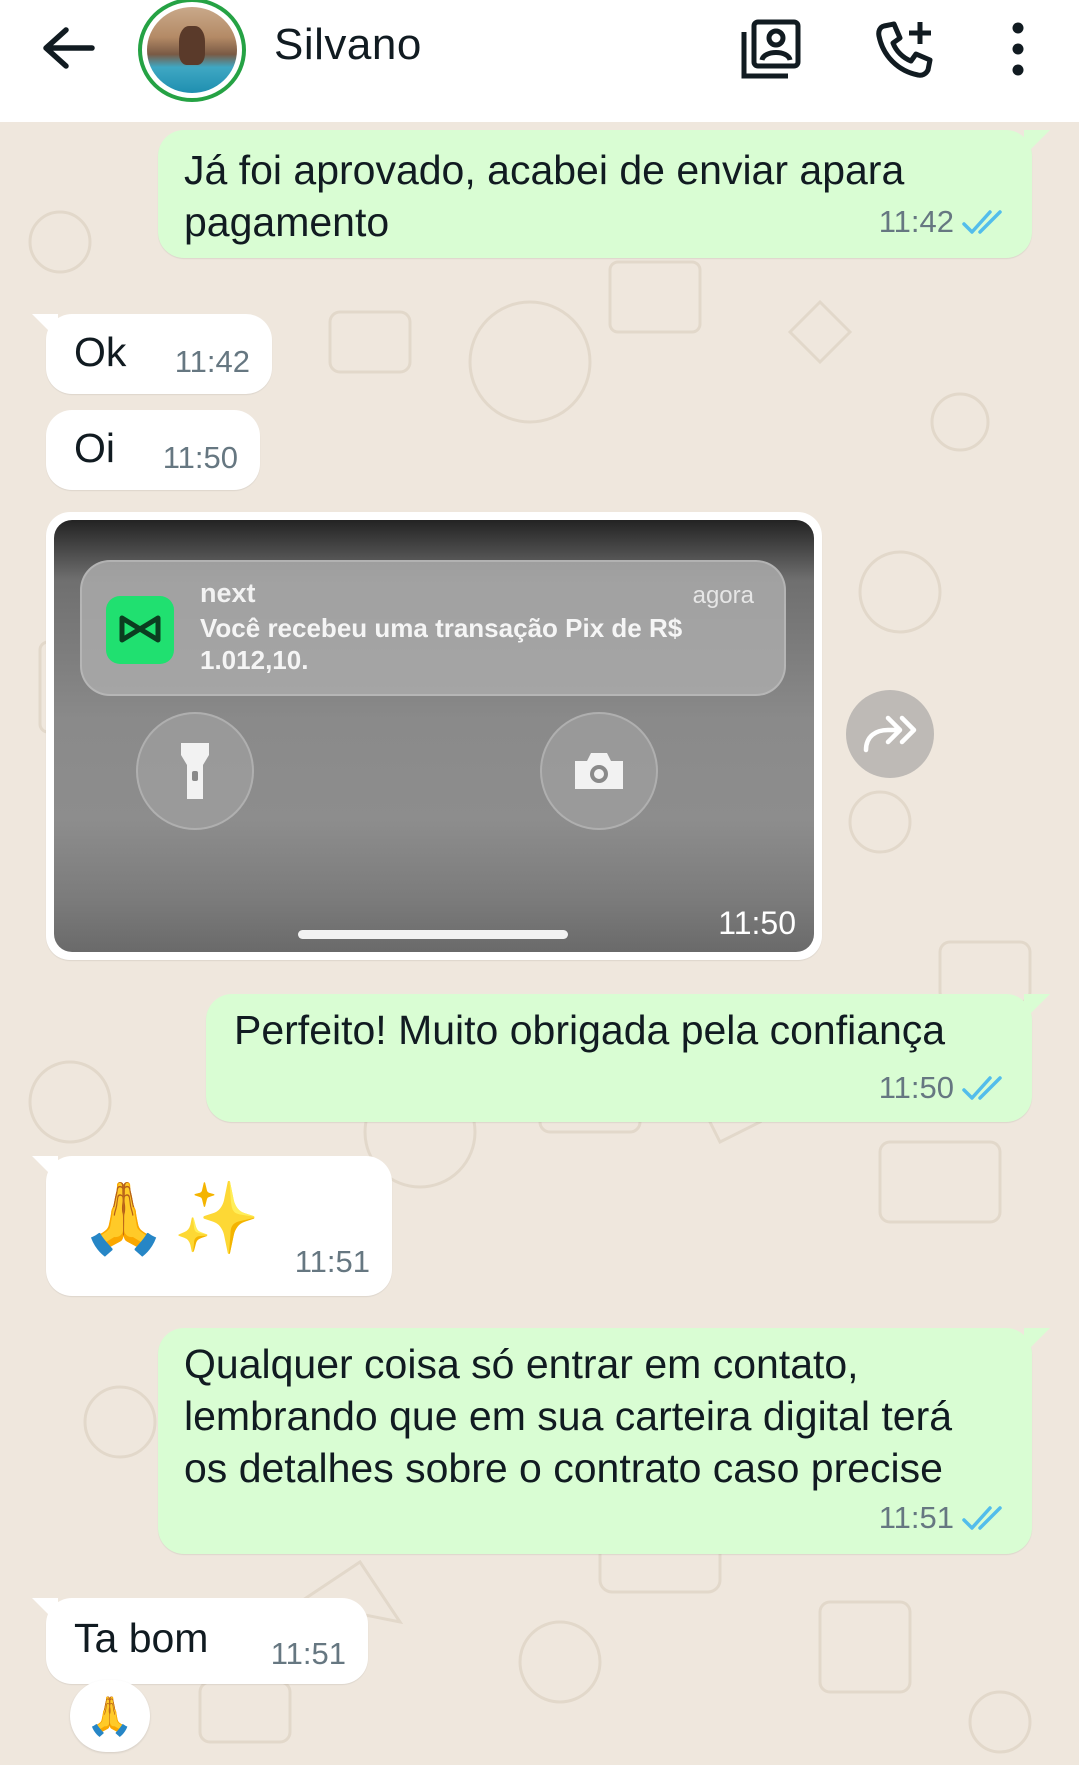 Image resolution: width=1079 pixels, height=1765 pixels. I want to click on gallery-icon, so click(771, 49).